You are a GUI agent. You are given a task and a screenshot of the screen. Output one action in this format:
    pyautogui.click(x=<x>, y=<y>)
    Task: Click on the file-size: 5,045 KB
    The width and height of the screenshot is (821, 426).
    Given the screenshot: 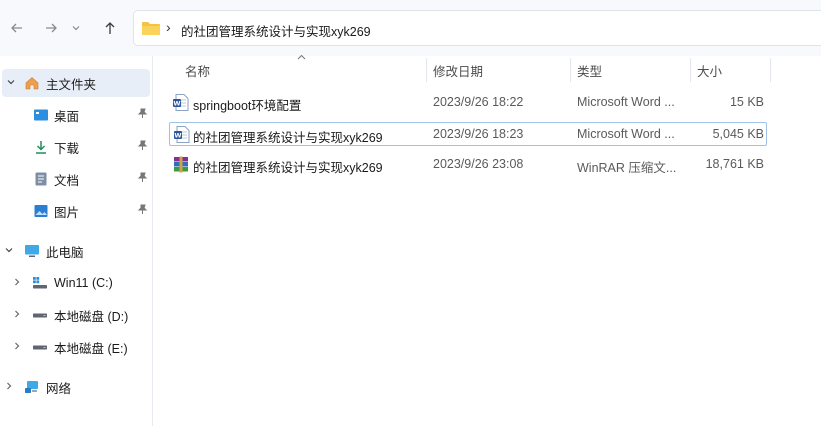 What is the action you would take?
    pyautogui.click(x=738, y=134)
    